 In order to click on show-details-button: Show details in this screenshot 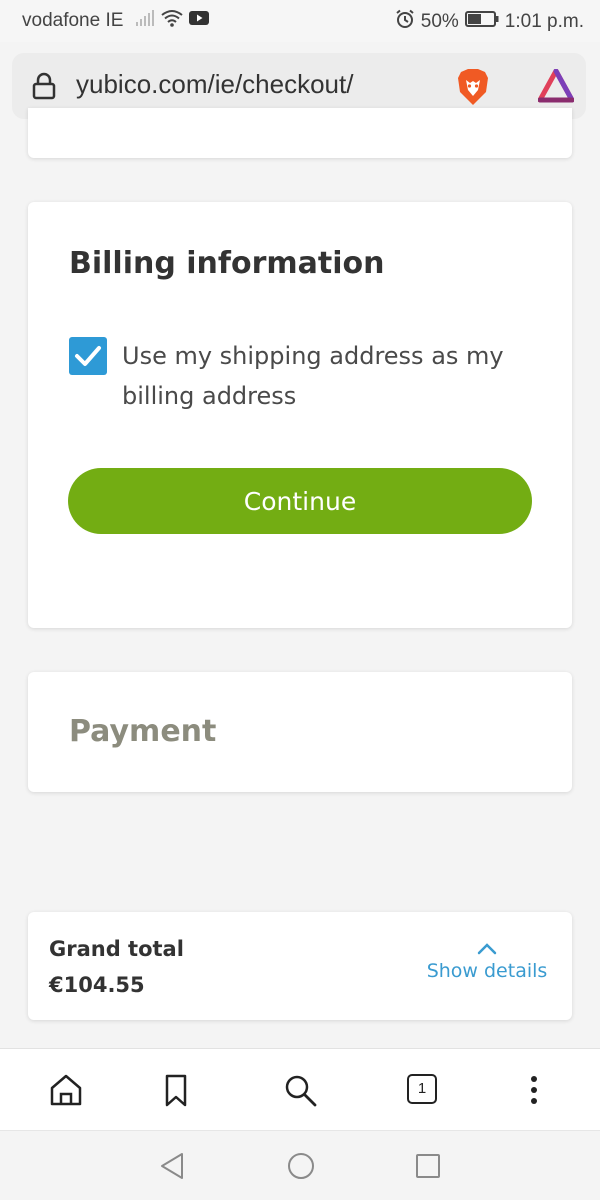, I will do `click(487, 962)`.